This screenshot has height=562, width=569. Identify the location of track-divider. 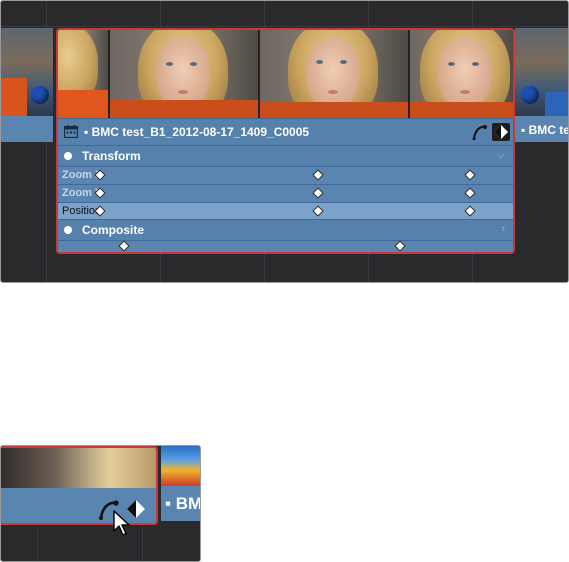
(284, 26).